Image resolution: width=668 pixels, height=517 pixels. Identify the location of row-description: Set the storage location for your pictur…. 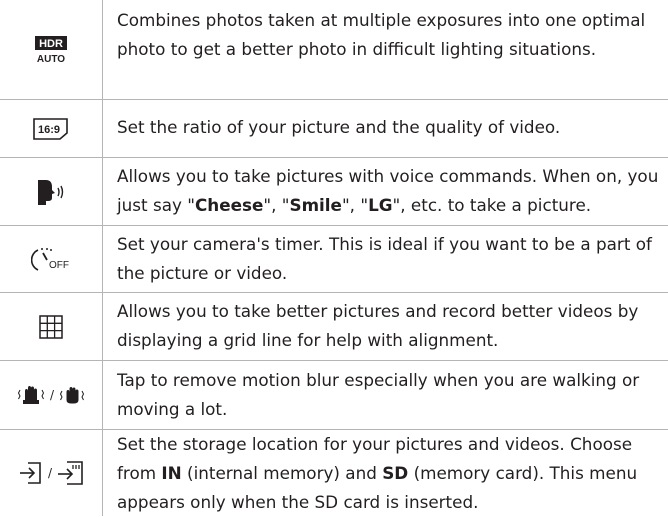
(391, 473).